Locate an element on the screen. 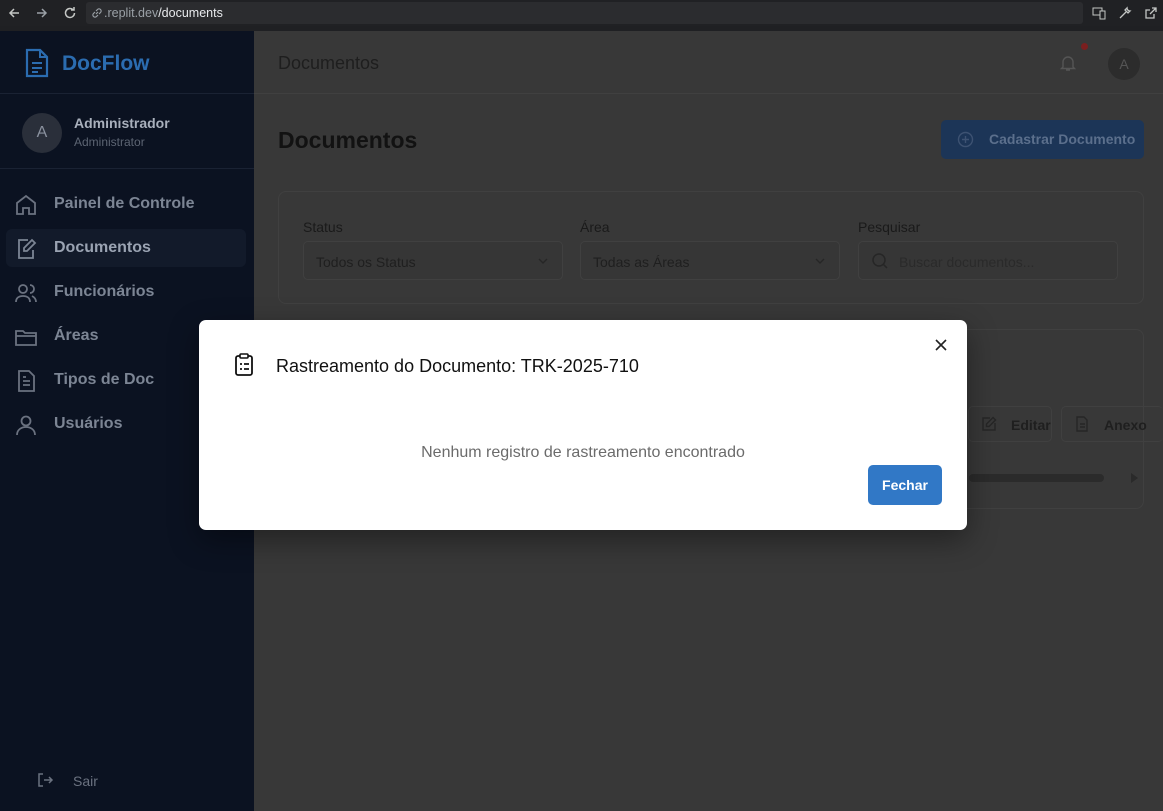  document-edit-icon is located at coordinates (26, 249).